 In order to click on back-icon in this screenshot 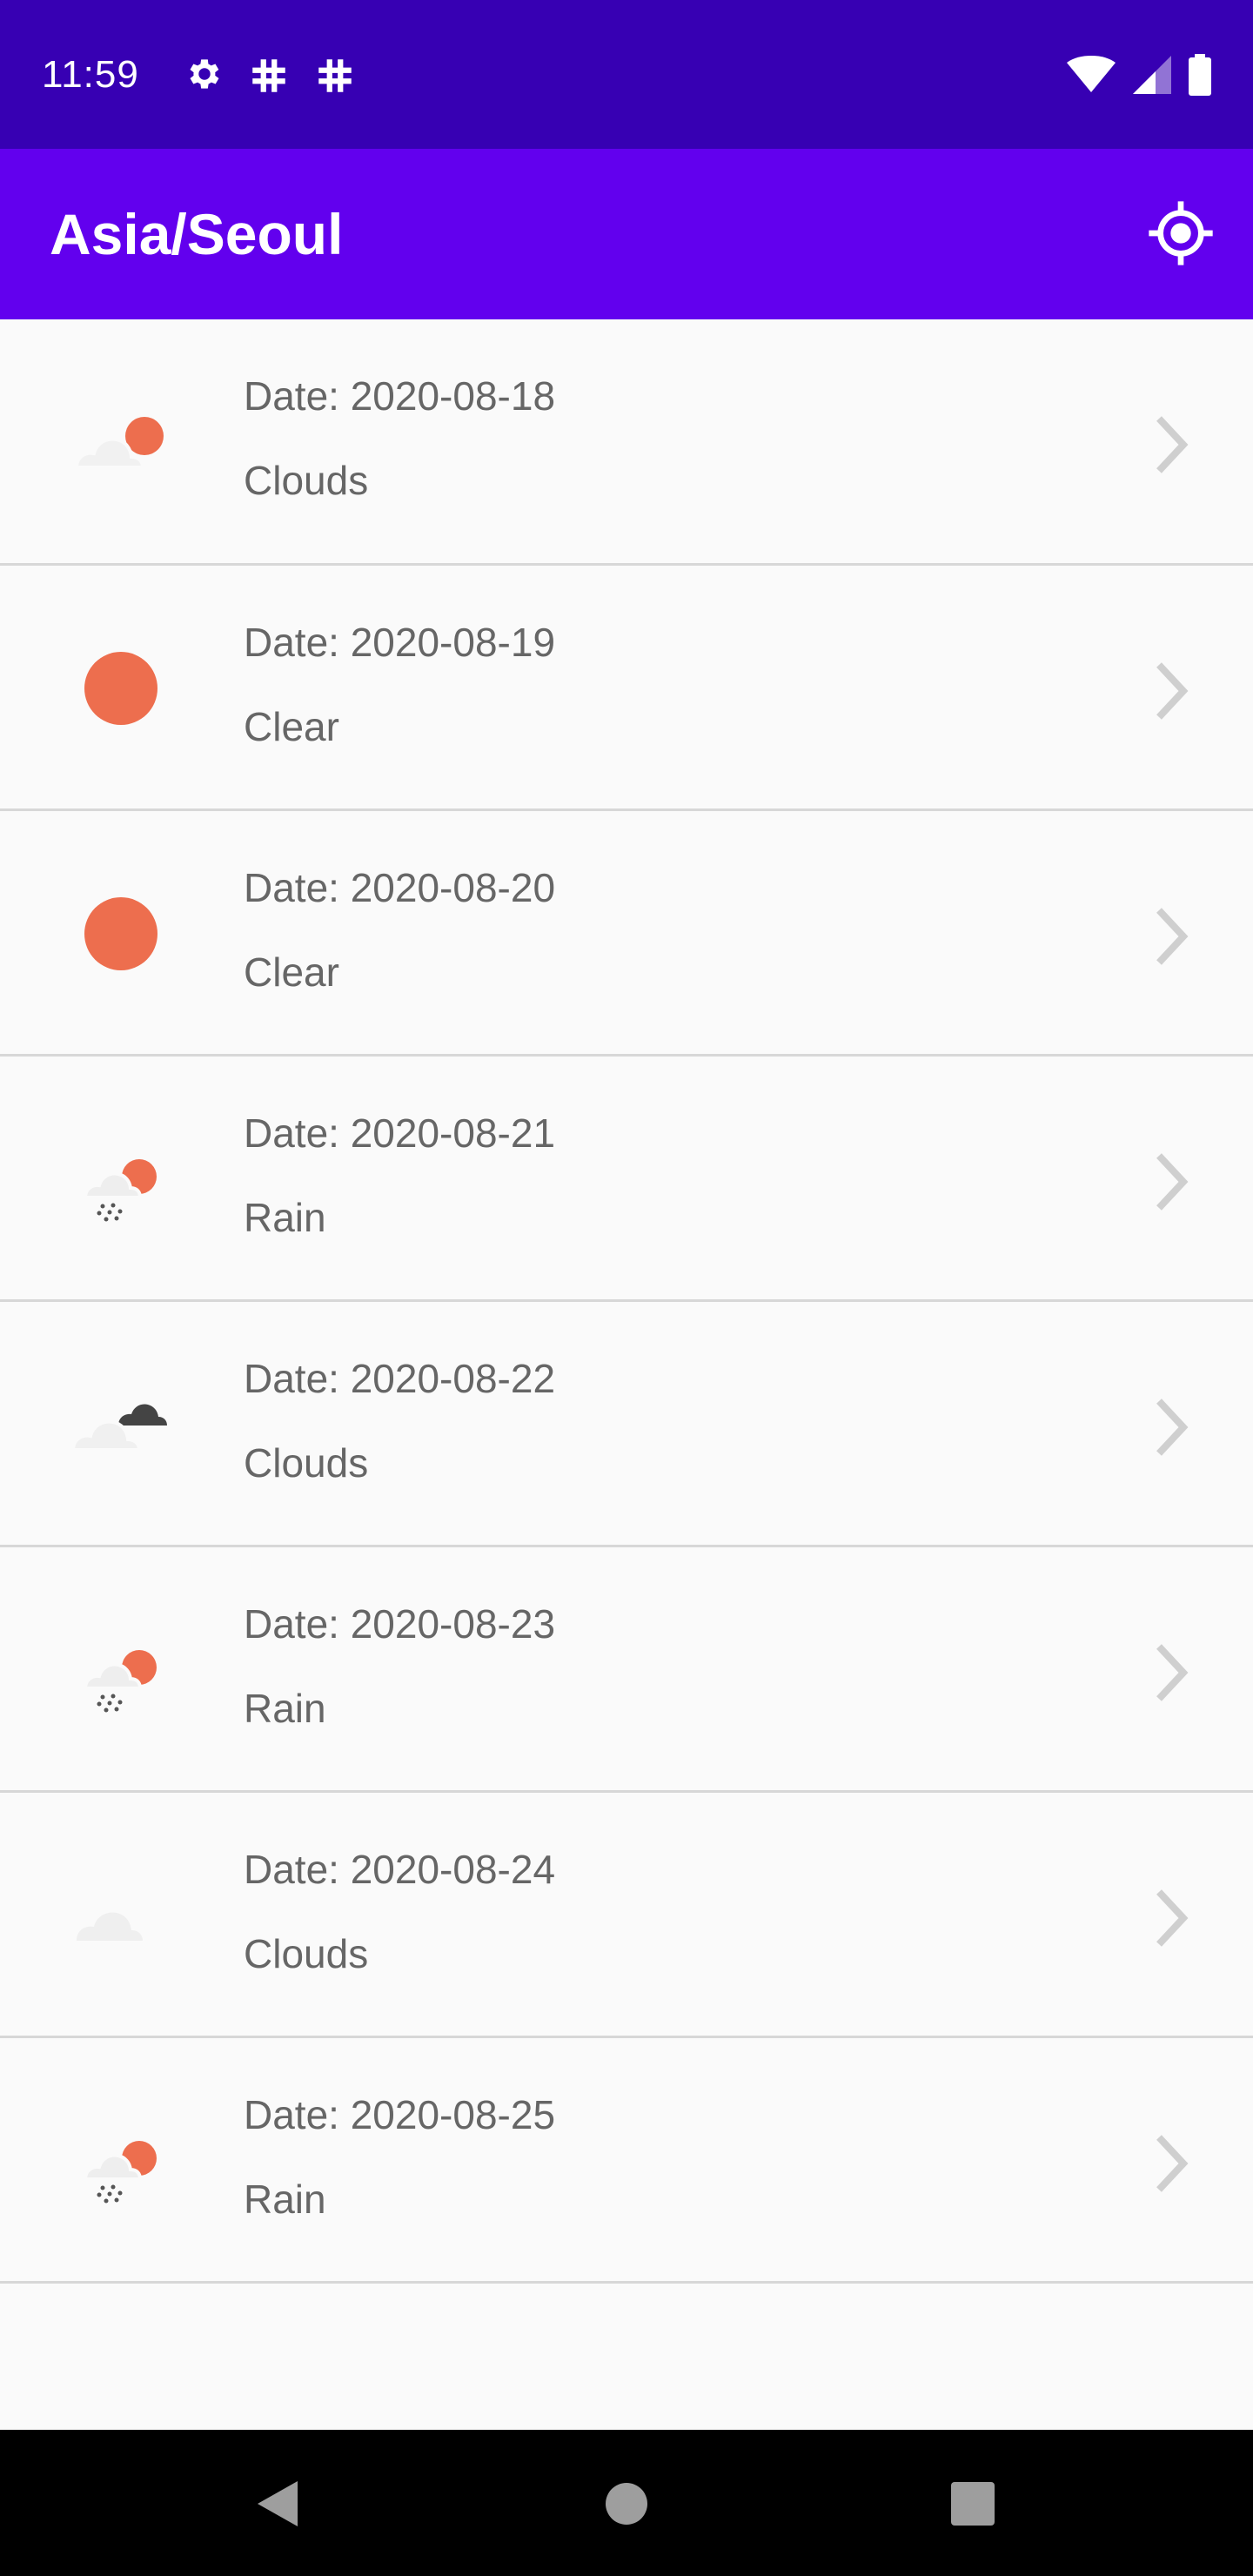, I will do `click(278, 2504)`.